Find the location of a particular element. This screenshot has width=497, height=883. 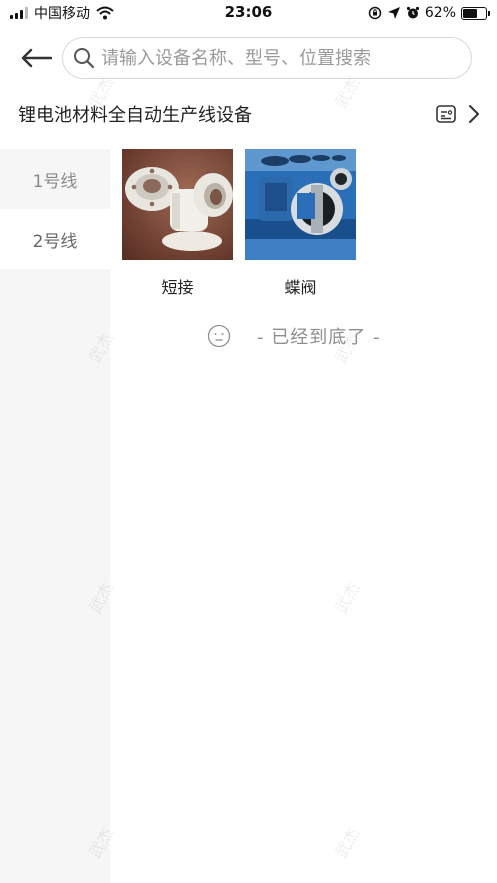

battery-icon is located at coordinates (475, 13).